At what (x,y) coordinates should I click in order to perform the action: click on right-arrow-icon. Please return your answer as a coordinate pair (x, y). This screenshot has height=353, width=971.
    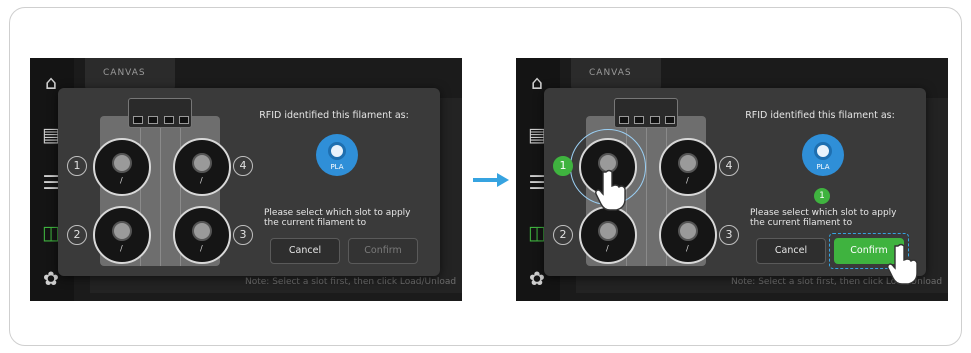
    Looking at the image, I should click on (491, 180).